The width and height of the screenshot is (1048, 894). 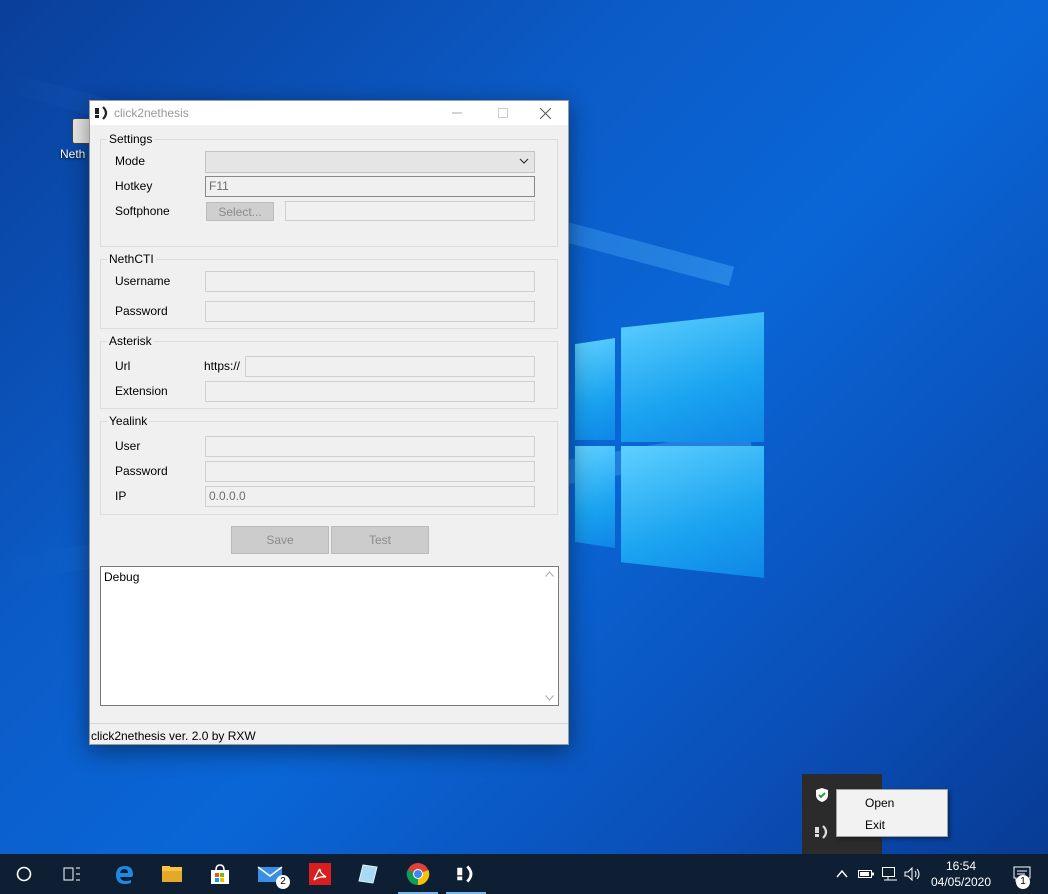 What do you see at coordinates (329, 113) in the screenshot?
I see `title-bar: click2nethesis` at bounding box center [329, 113].